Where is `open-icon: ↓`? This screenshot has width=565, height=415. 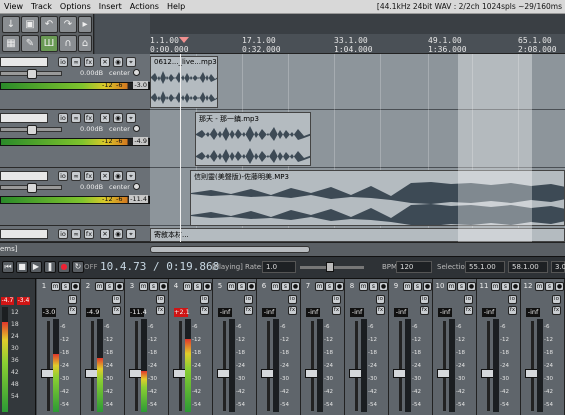
open-icon: ↓ is located at coordinates (11, 24).